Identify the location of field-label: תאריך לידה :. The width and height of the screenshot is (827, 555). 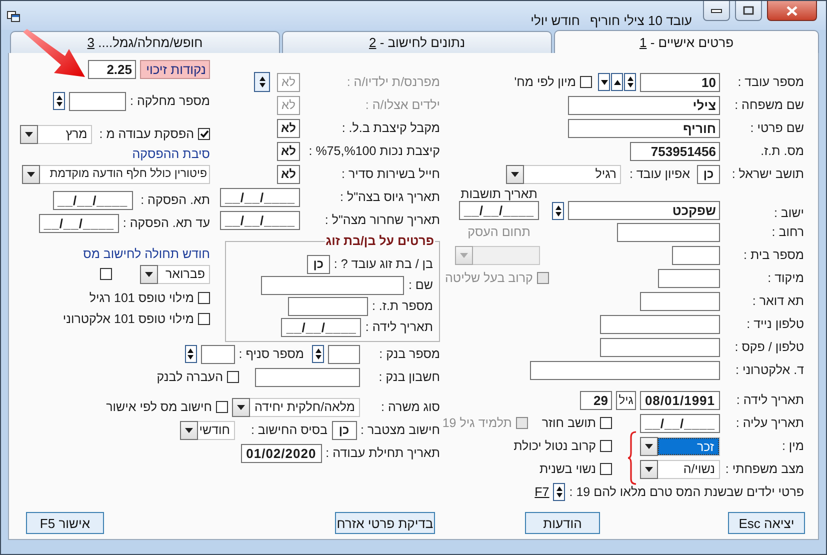
(769, 400).